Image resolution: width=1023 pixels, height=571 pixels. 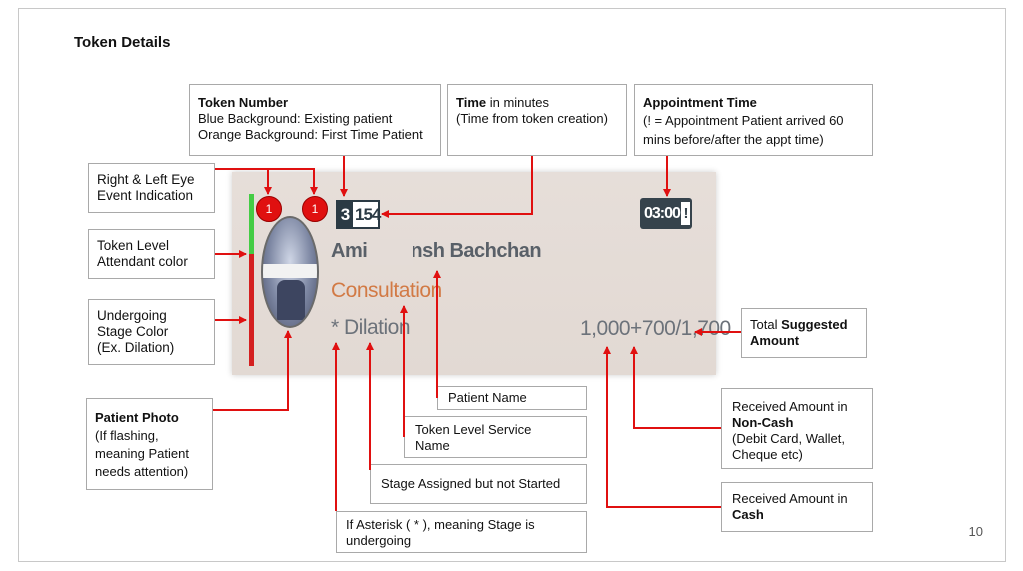 I want to click on arrow-noncash, so click(x=675, y=387).